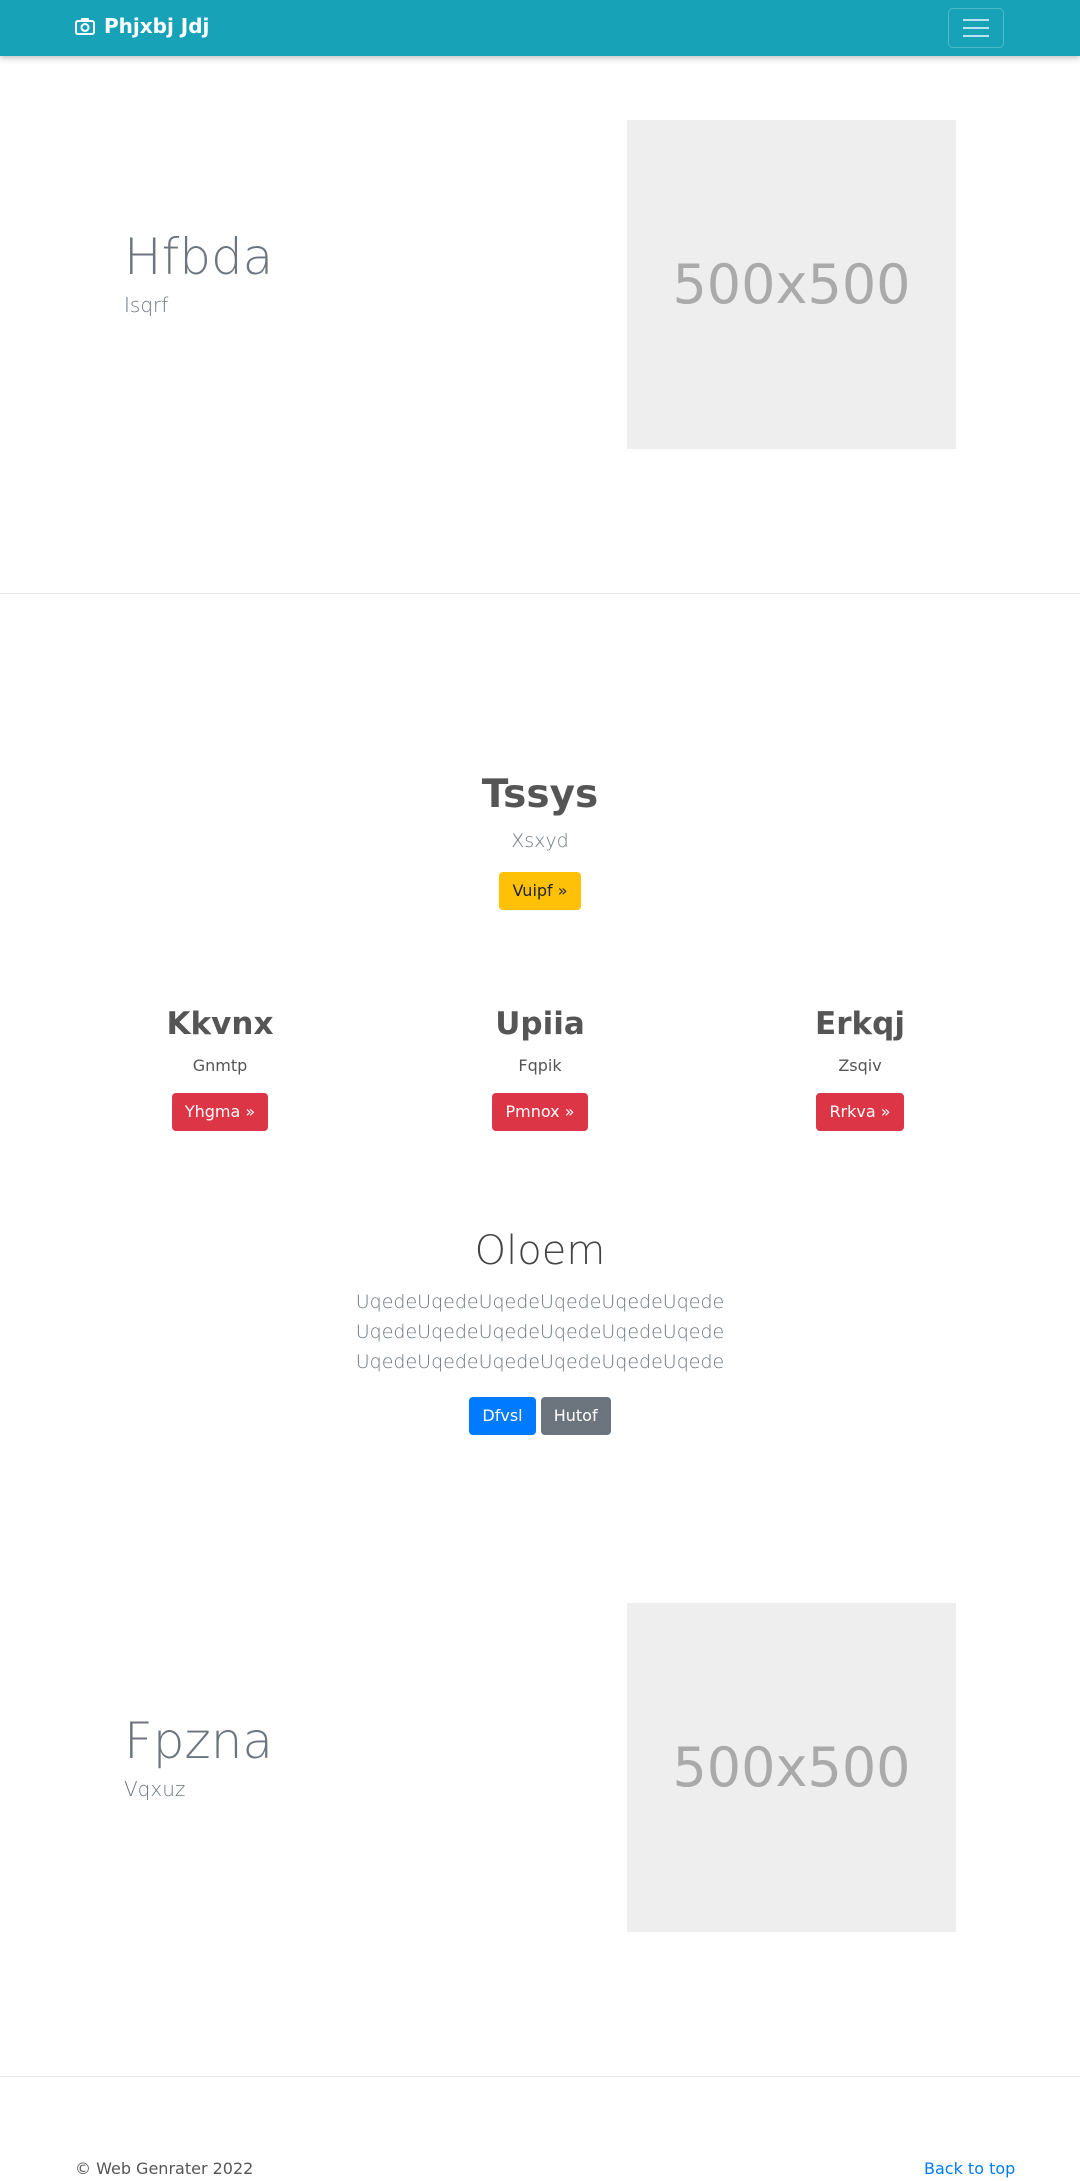 The width and height of the screenshot is (1080, 2181). I want to click on column-text: Fqpik, so click(540, 1065).